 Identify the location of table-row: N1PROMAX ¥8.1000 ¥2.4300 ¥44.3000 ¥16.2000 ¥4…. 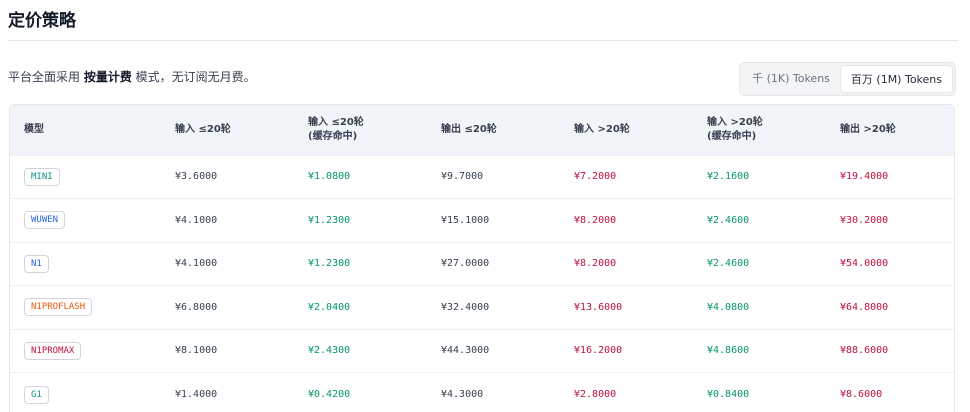
(482, 351).